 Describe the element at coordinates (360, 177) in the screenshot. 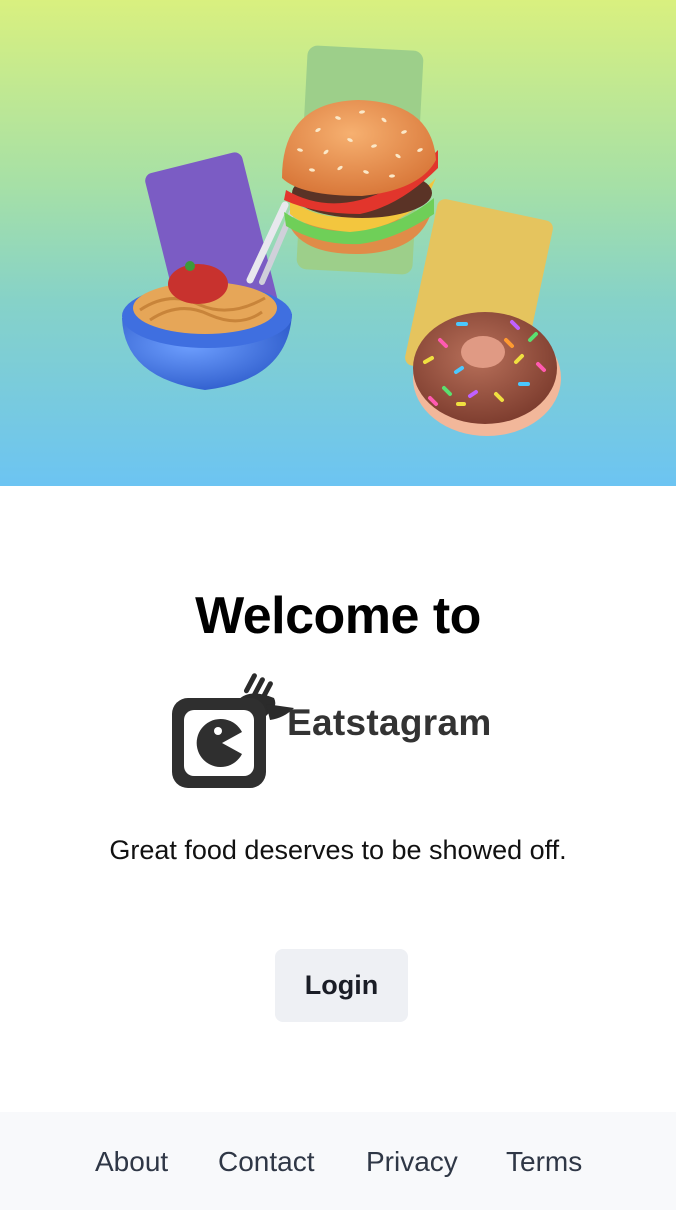

I see `burger-icon` at that location.